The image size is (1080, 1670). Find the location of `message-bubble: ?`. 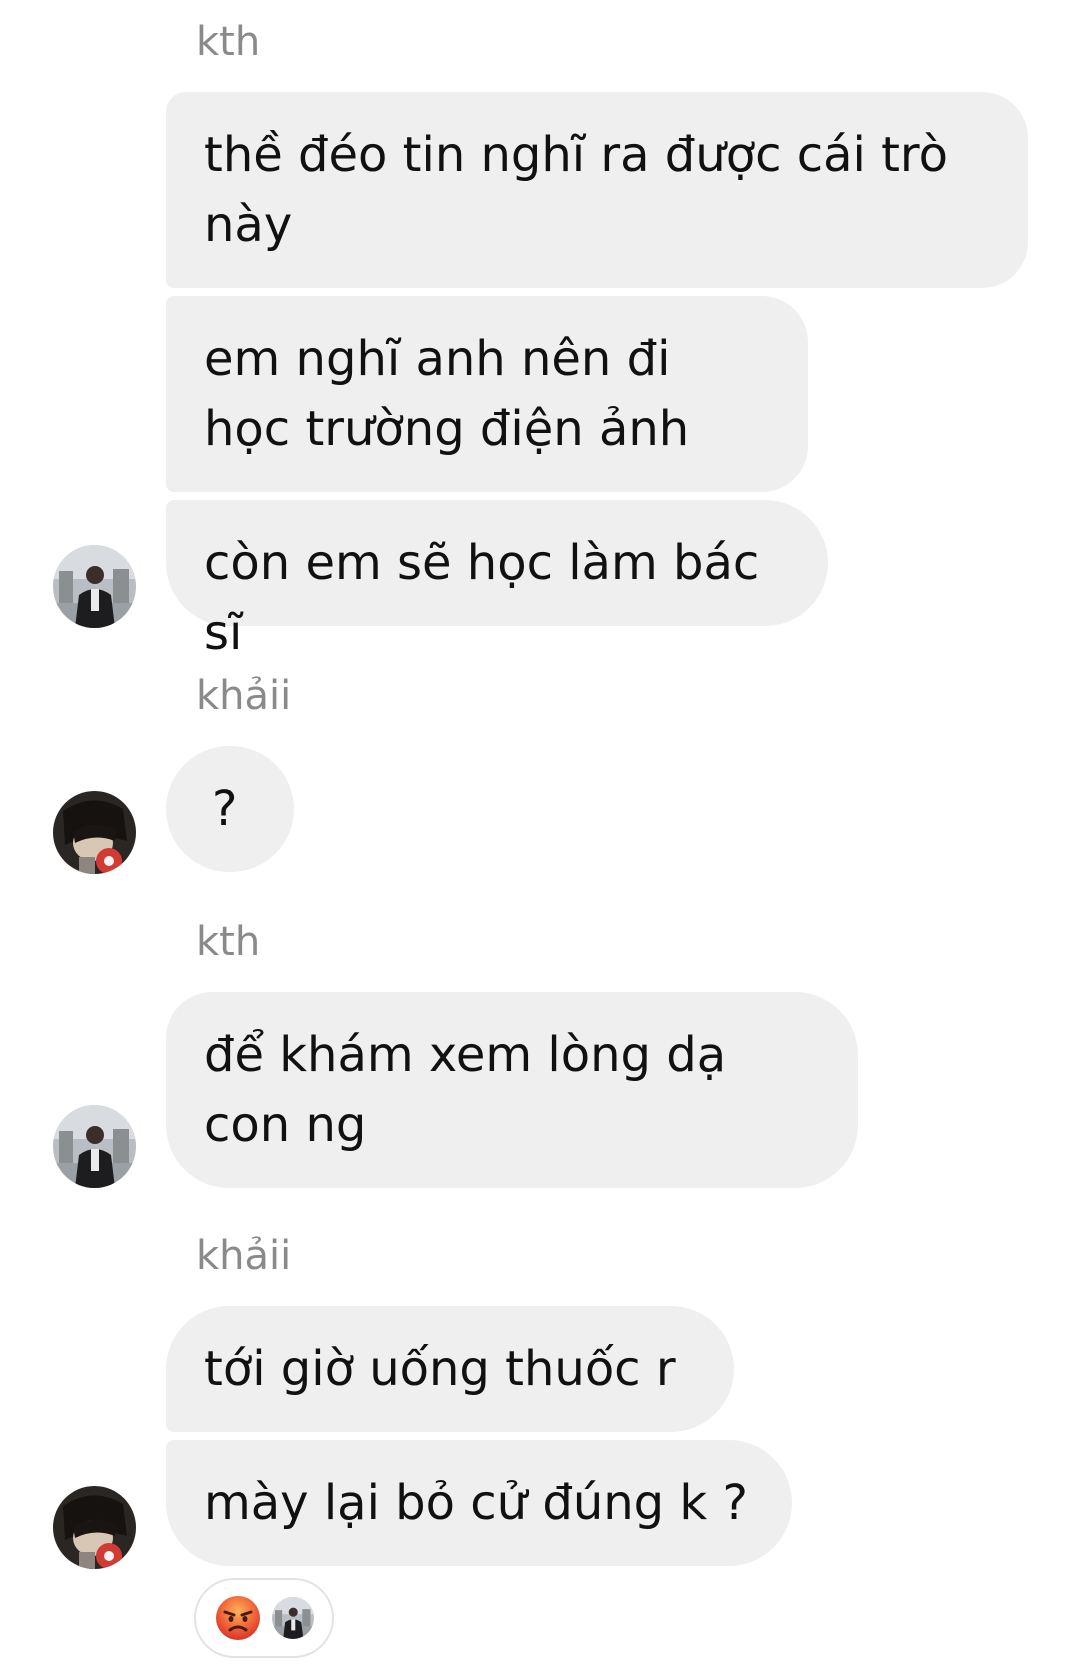

message-bubble: ? is located at coordinates (230, 809).